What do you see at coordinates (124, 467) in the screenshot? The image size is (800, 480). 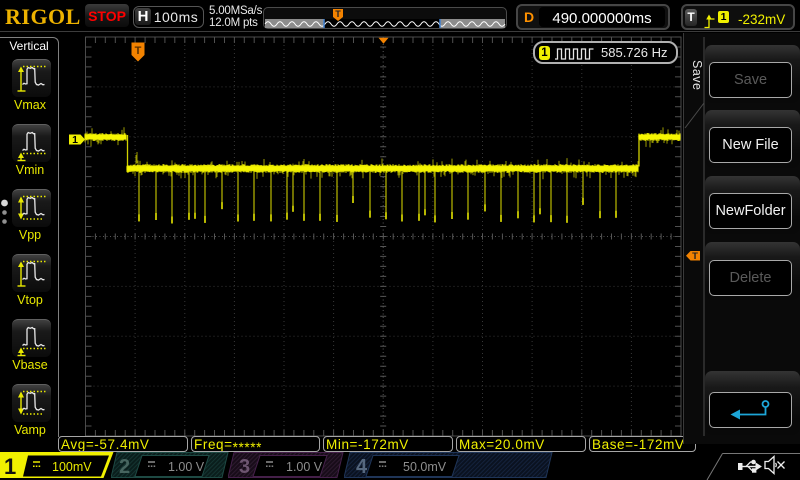 I see `svg-text: 2` at bounding box center [124, 467].